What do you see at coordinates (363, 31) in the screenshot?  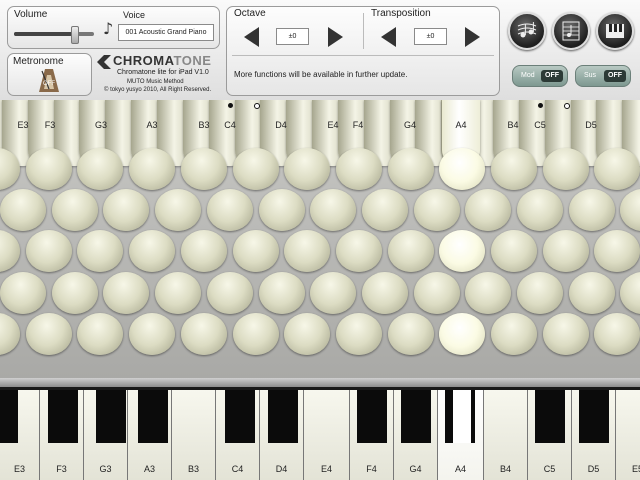 I see `panel-divider` at bounding box center [363, 31].